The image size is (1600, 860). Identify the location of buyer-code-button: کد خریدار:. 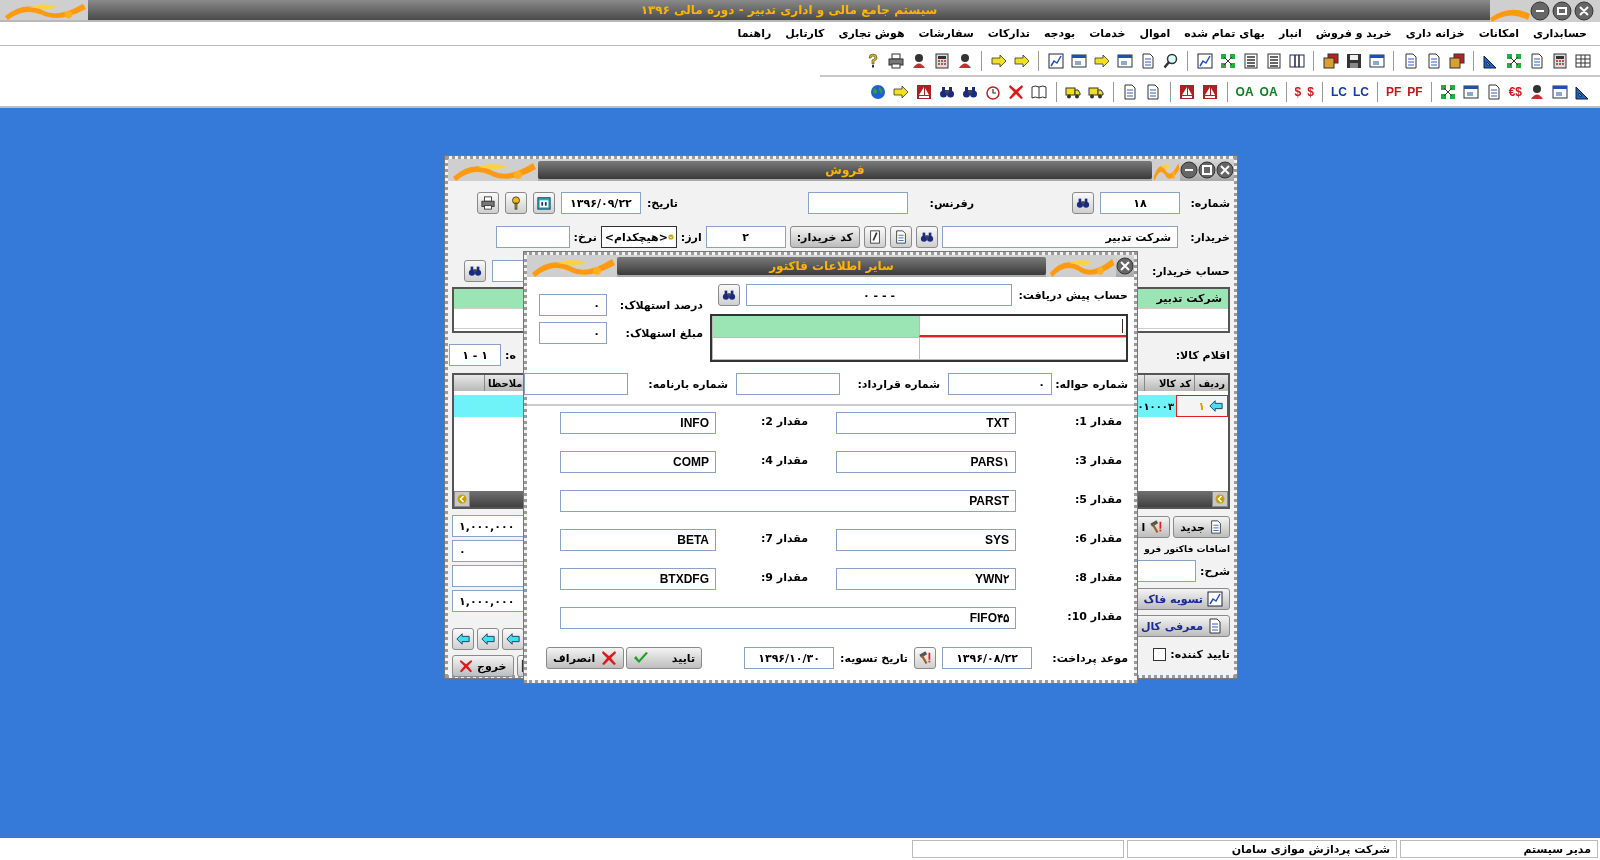
(824, 237).